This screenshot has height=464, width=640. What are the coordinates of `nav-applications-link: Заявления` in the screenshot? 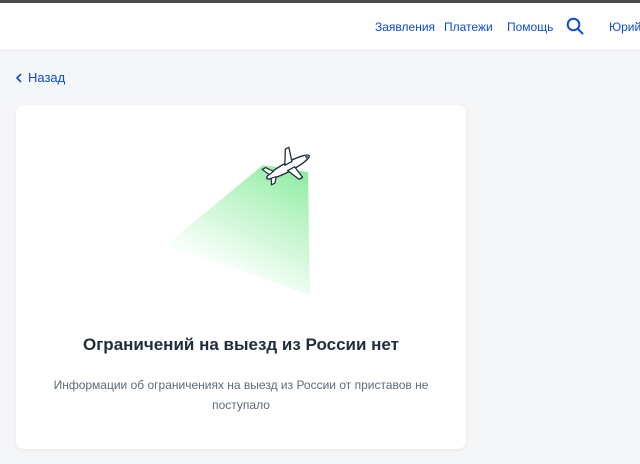 It's located at (405, 27).